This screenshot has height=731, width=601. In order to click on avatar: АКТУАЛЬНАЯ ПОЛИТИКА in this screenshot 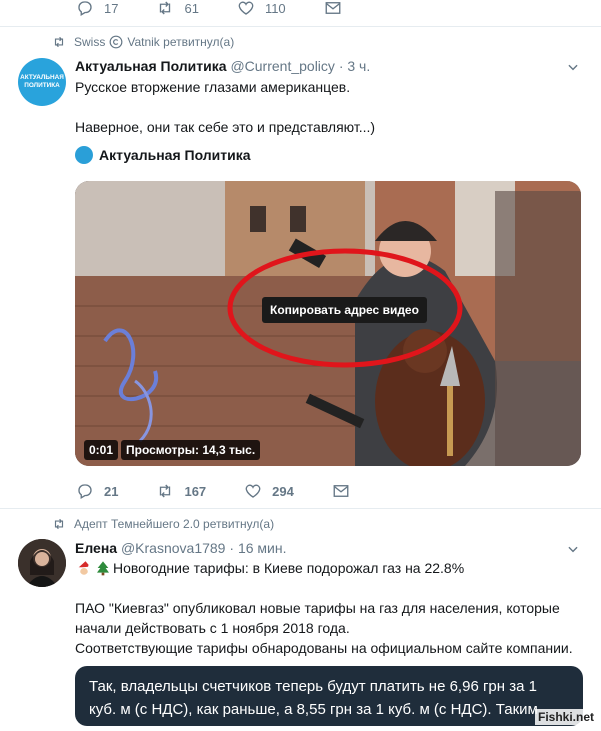, I will do `click(42, 82)`.